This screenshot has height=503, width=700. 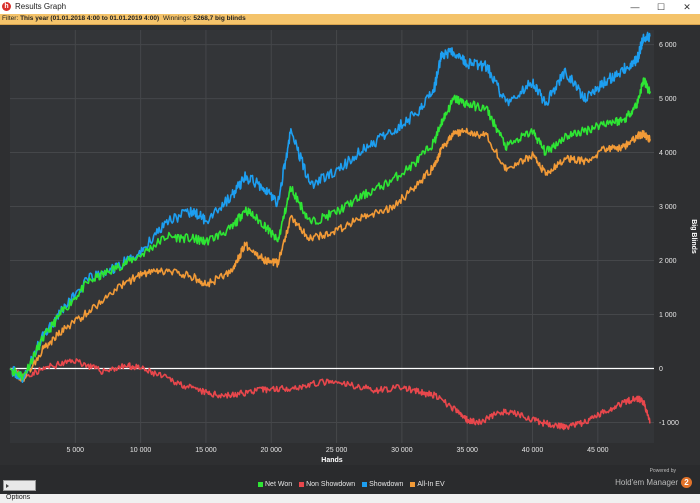 What do you see at coordinates (41, 6) in the screenshot?
I see `window-title: Results Graph` at bounding box center [41, 6].